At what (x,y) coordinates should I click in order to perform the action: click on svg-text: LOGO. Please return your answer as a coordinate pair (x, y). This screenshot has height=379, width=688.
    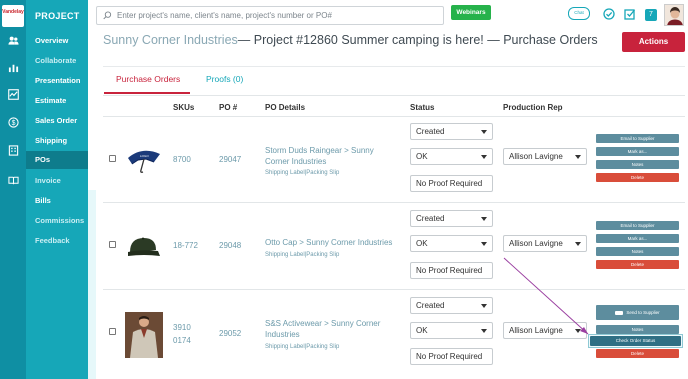
    Looking at the image, I should click on (144, 156).